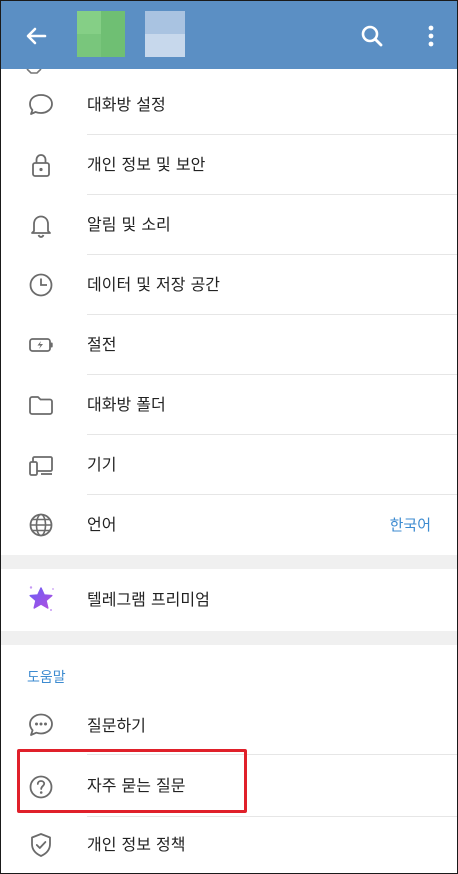 Image resolution: width=458 pixels, height=874 pixels. I want to click on settings-item-privacy: 개인 정보 및 보안, so click(229, 165).